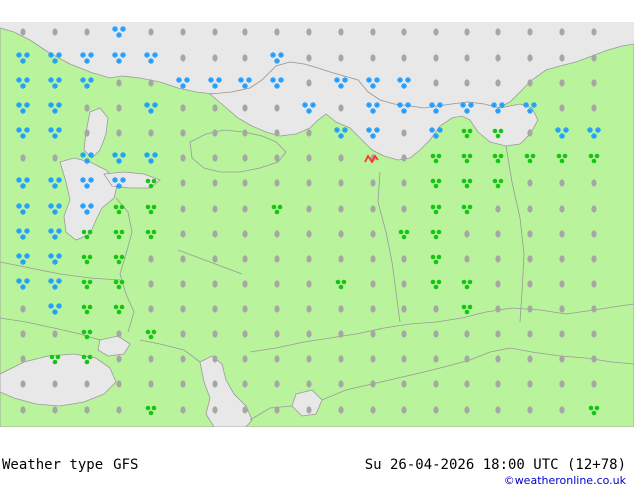 The image size is (634, 490). Describe the element at coordinates (53, 465) in the screenshot. I see `product-title: Weather type` at that location.